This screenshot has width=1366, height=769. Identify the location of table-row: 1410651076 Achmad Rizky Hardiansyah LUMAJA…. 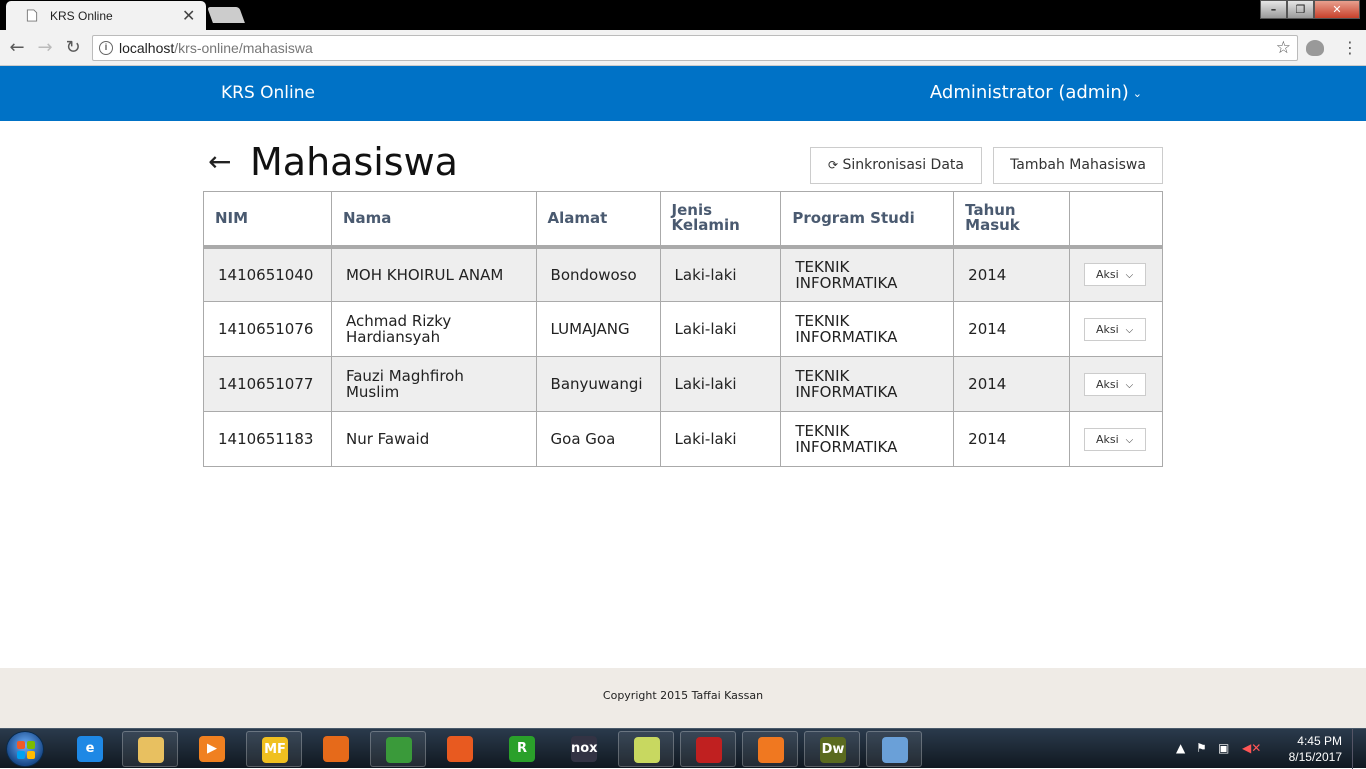
(683, 329).